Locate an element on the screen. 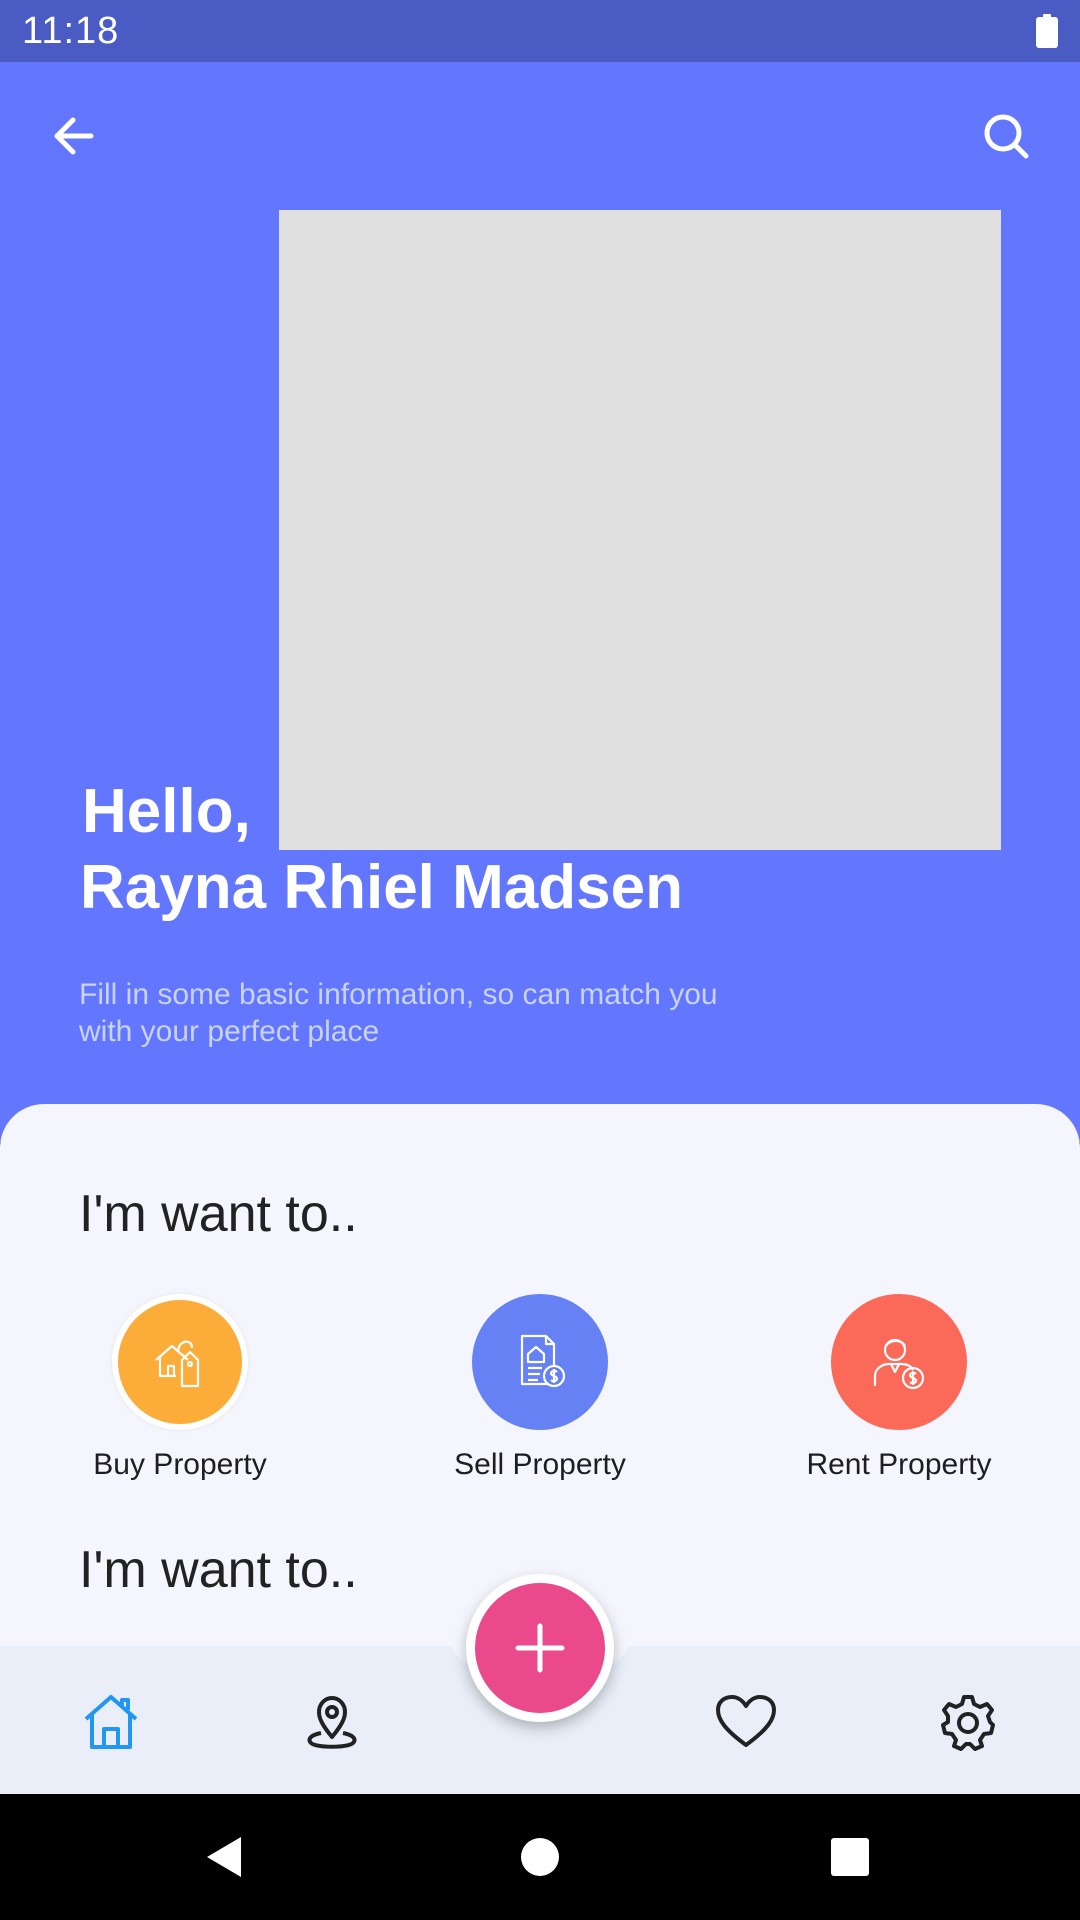 The image size is (1080, 1920). search-icon is located at coordinates (1006, 136).